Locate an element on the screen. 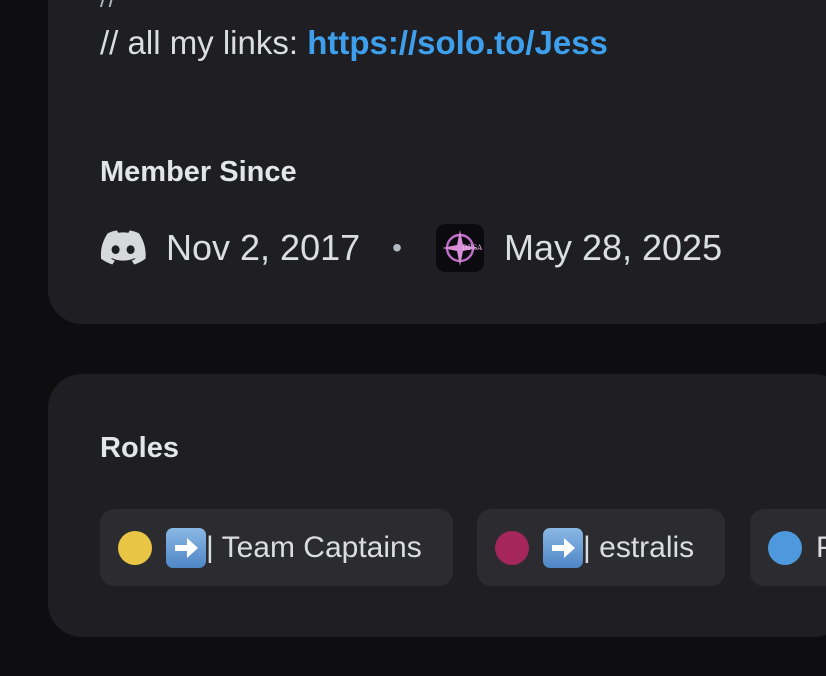 Image resolution: width=826 pixels, height=676 pixels. role-label: | Team Captains is located at coordinates (314, 547).